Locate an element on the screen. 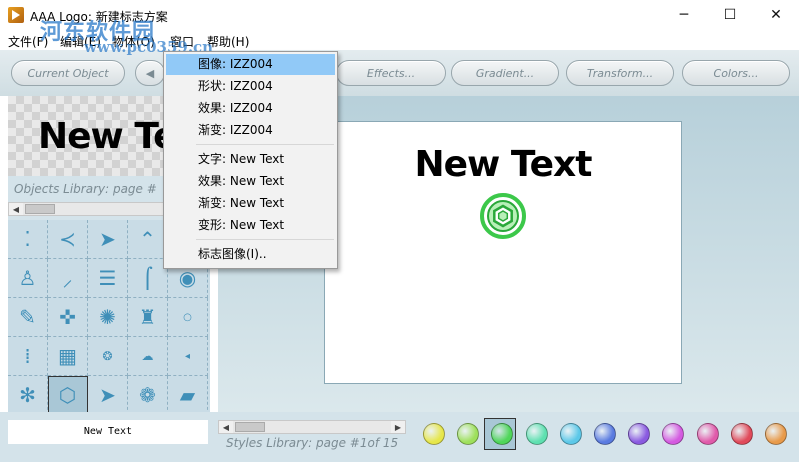 The width and height of the screenshot is (799, 462). minimize-button: ─ is located at coordinates (684, 15).